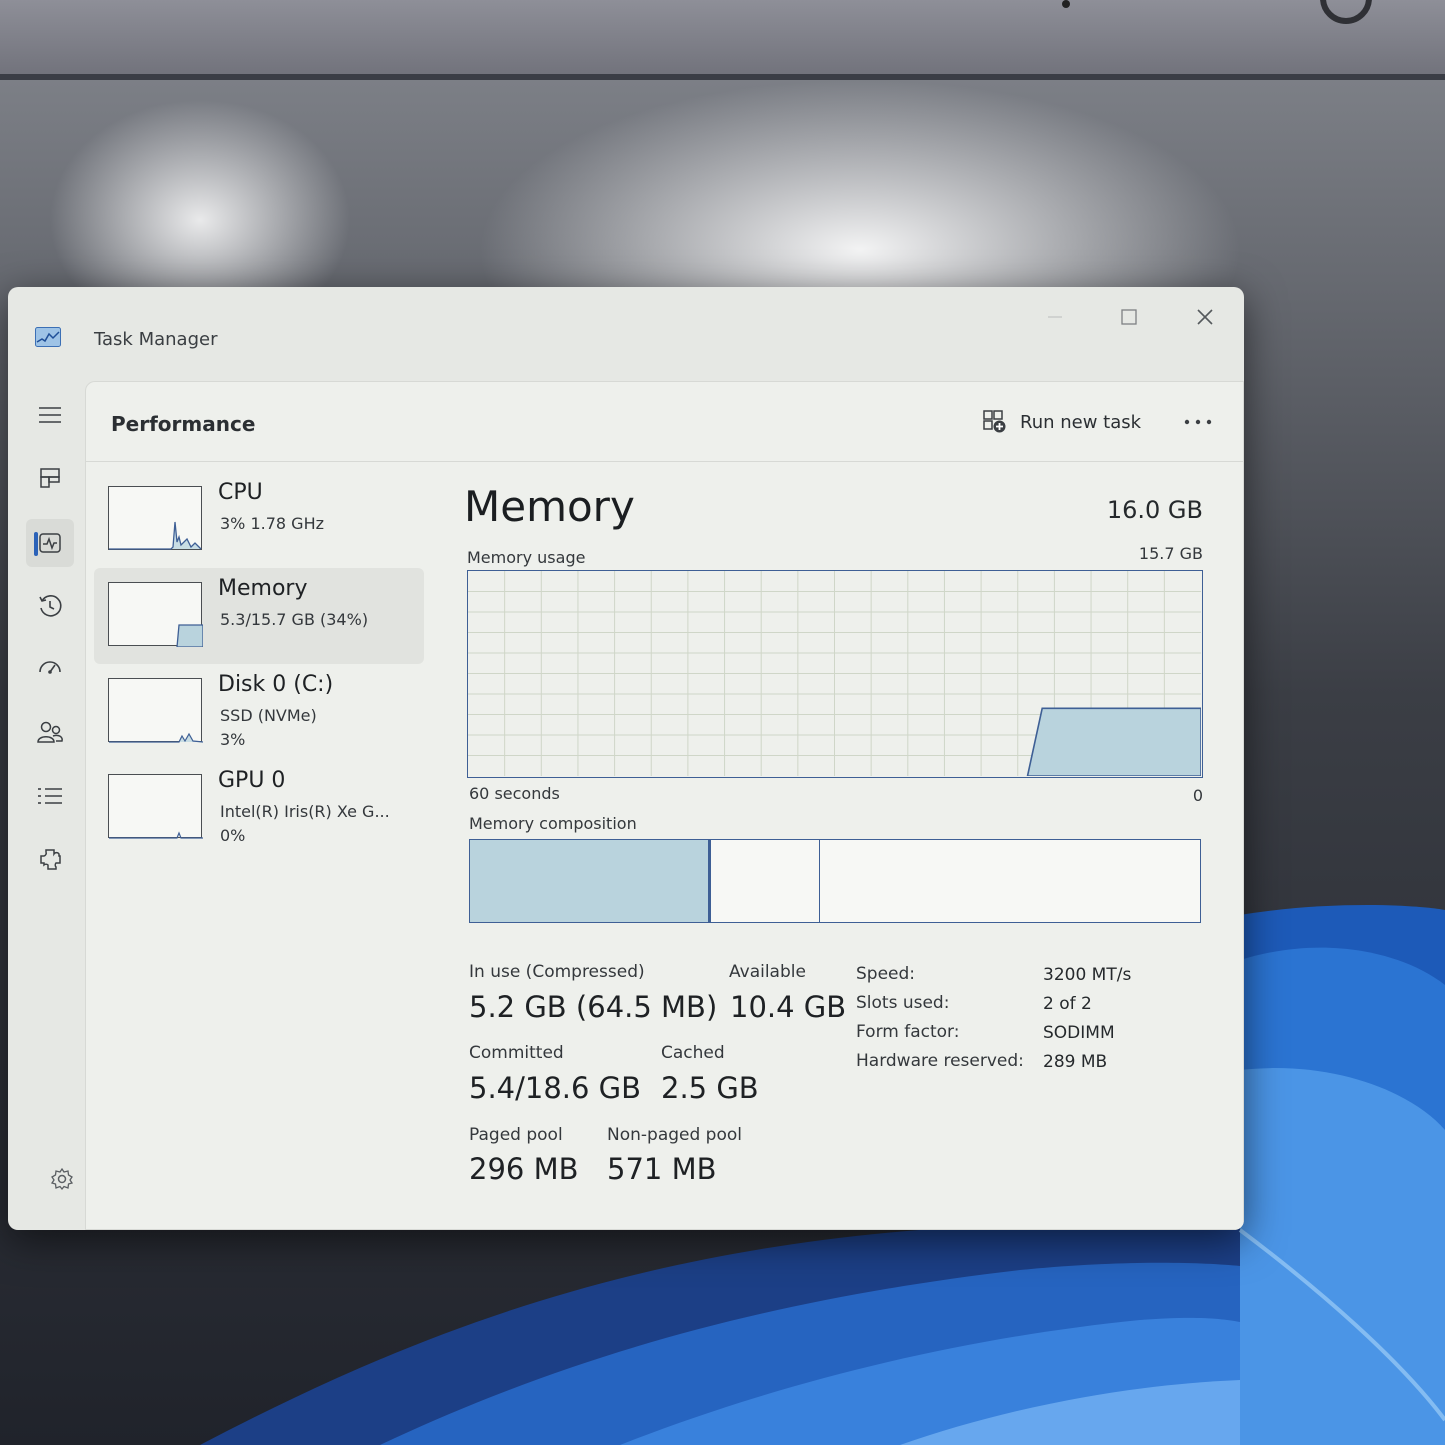 Image resolution: width=1445 pixels, height=1445 pixels. What do you see at coordinates (788, 1007) in the screenshot?
I see `available-value: 10.4 GB` at bounding box center [788, 1007].